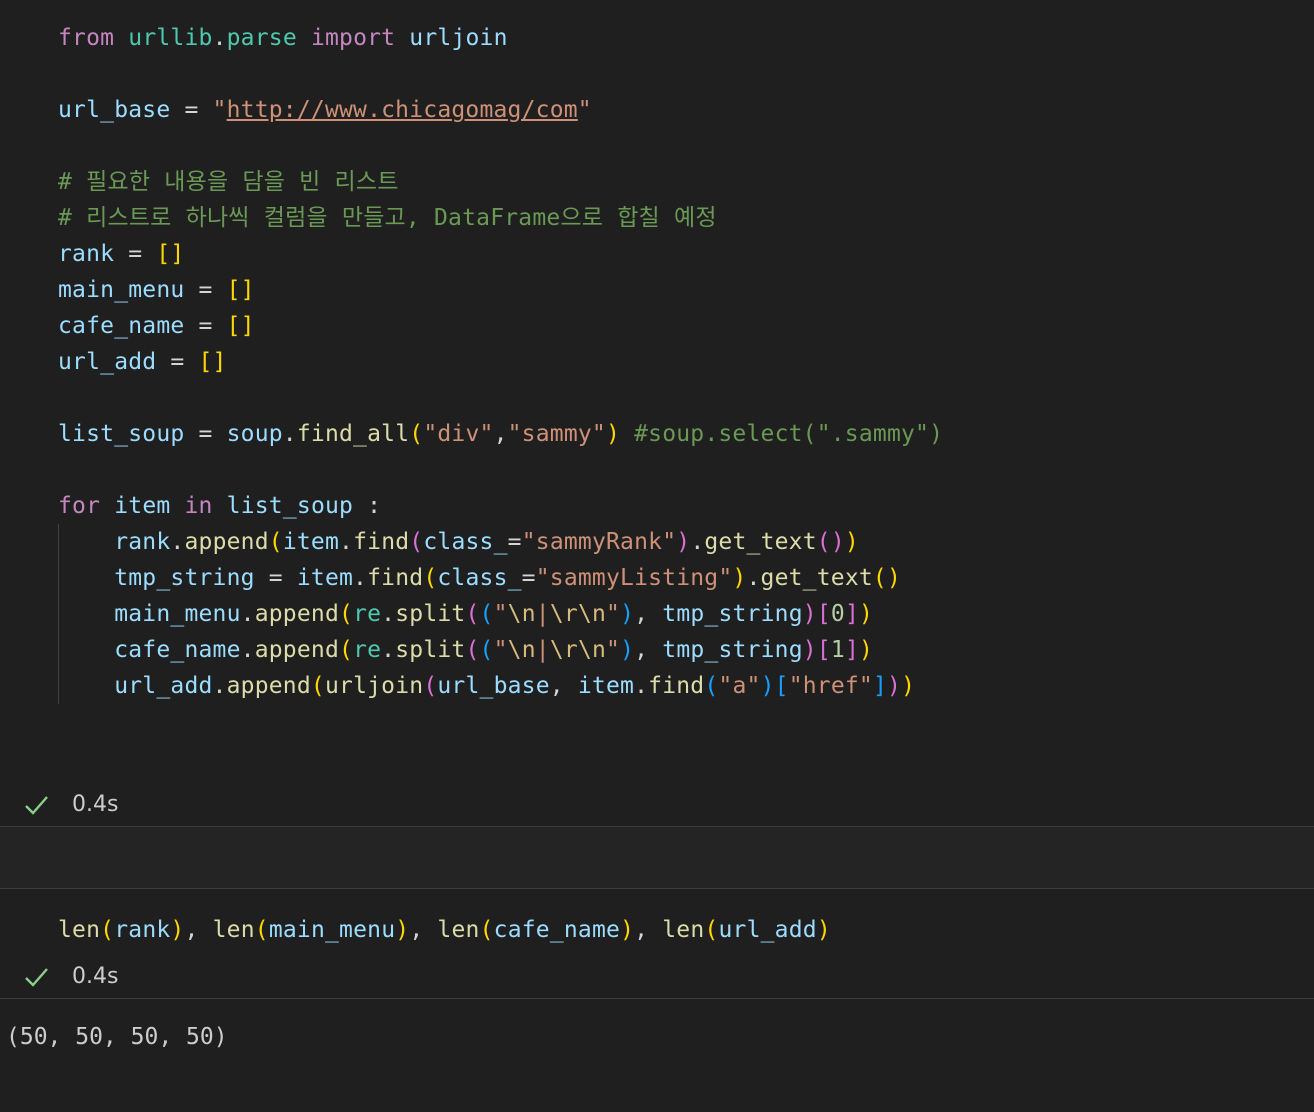 Image resolution: width=1314 pixels, height=1112 pixels. I want to click on code-line: # 리스트로 하나씩 컬럼을 만들고, DataFrame으로 합칠 예정, so click(387, 218).